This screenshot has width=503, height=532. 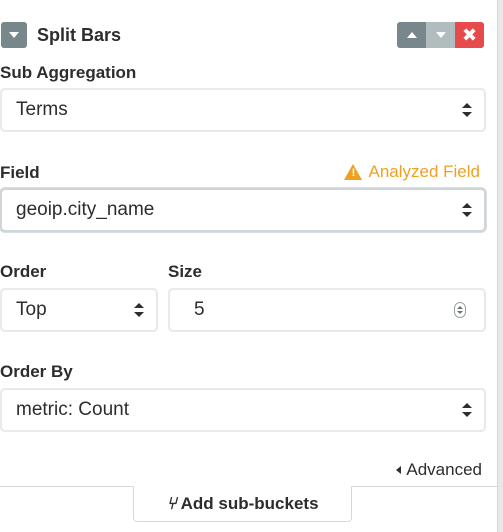 What do you see at coordinates (243, 110) in the screenshot?
I see `sub-aggregation-select: Terms` at bounding box center [243, 110].